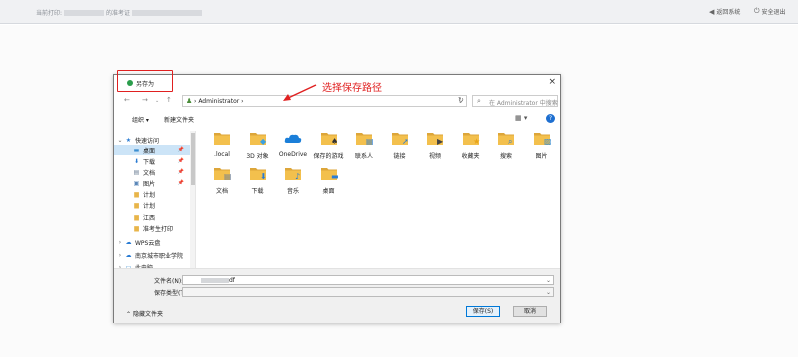 The height and width of the screenshot is (357, 798). I want to click on file-item: ▬ 桌面, so click(329, 184).